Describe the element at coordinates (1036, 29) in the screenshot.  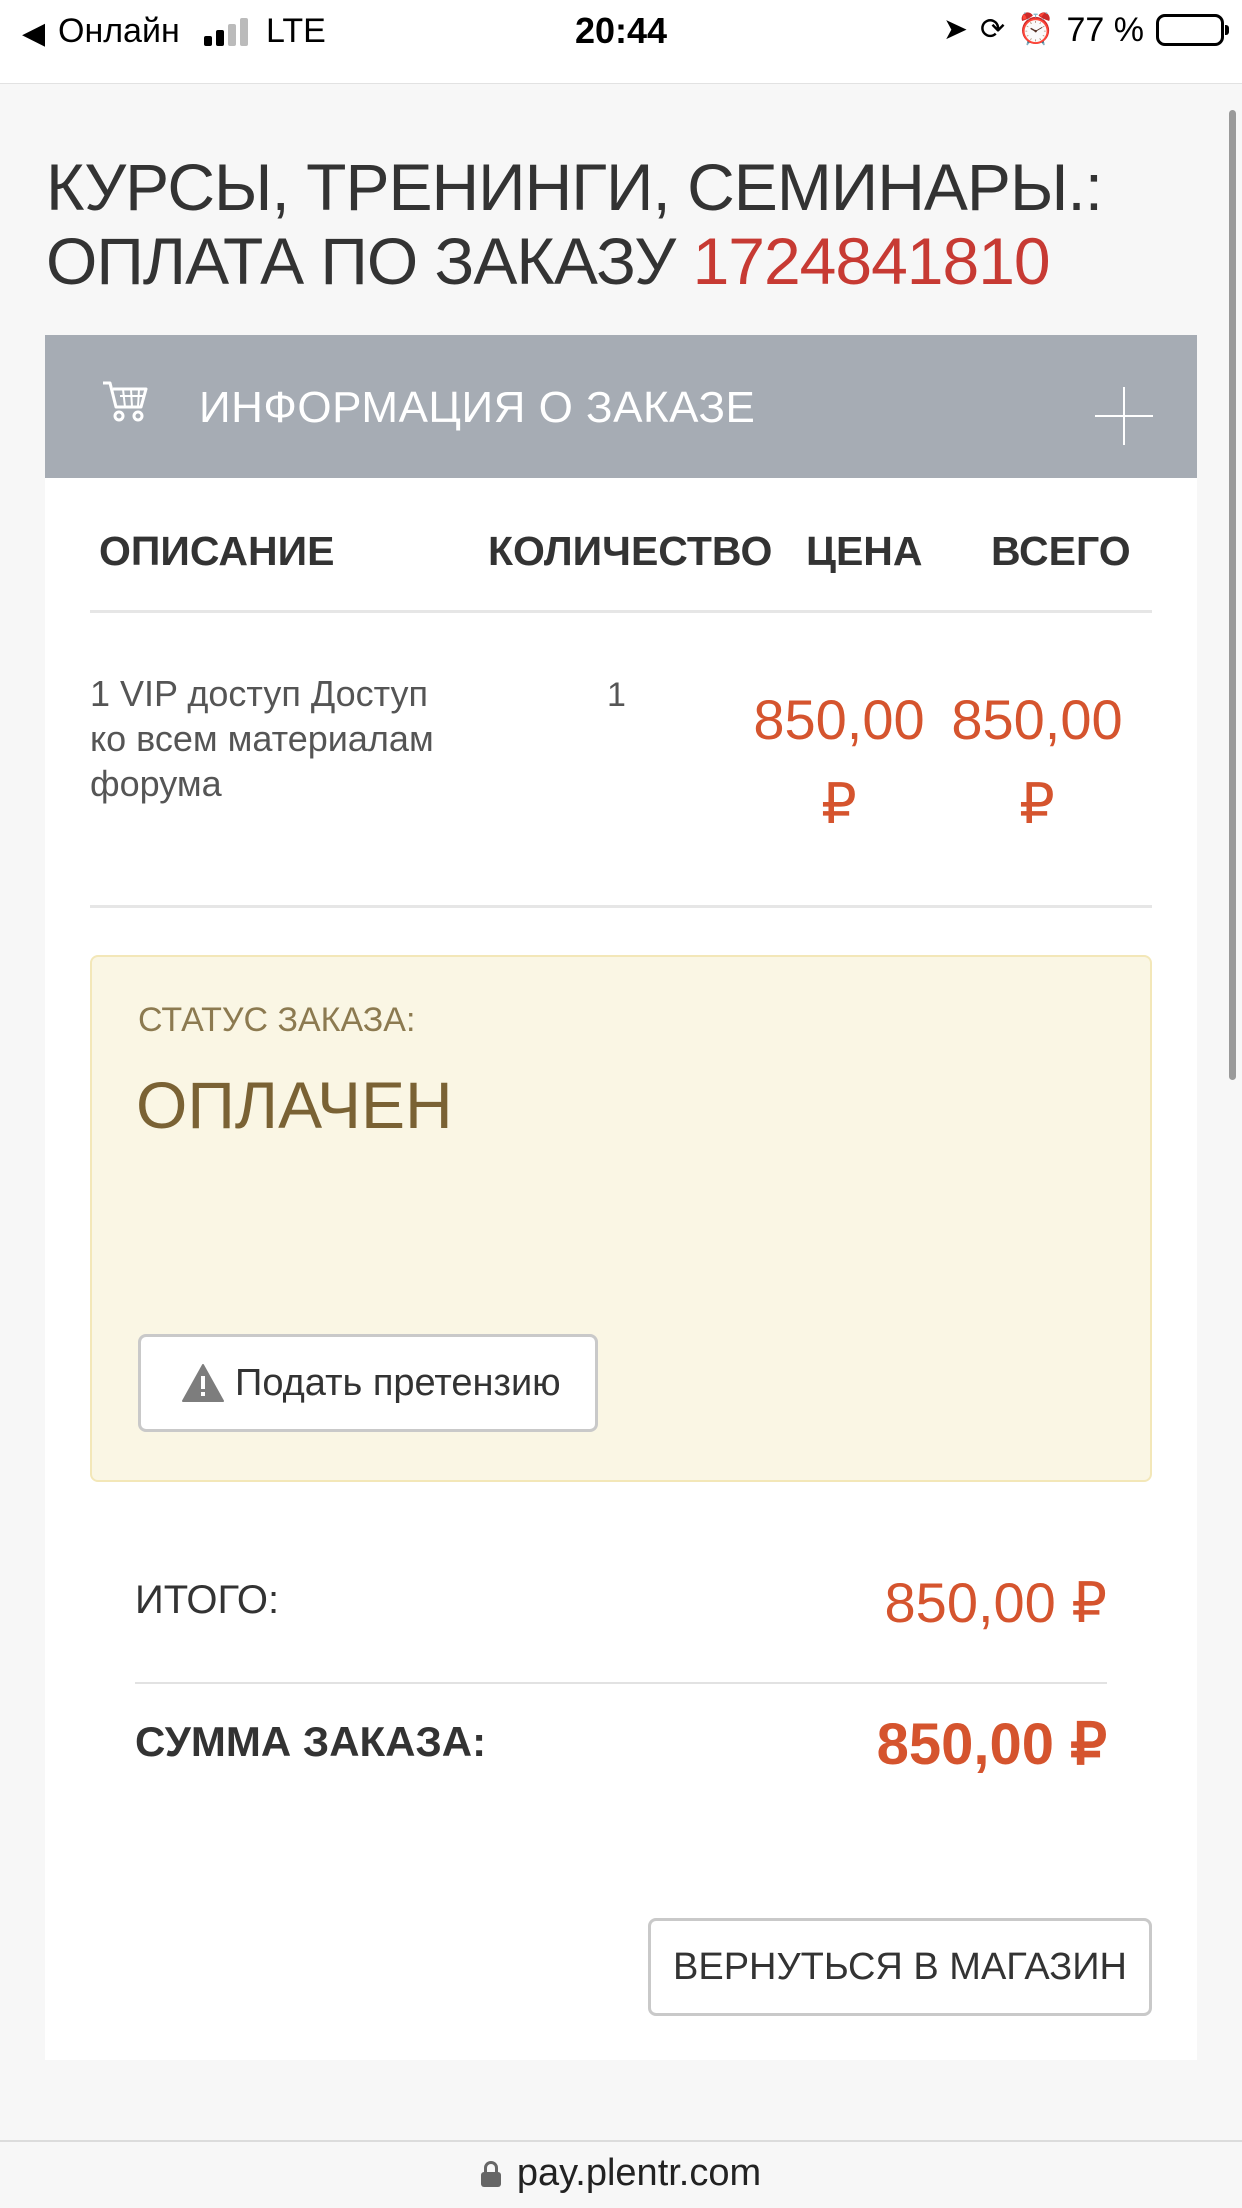
I see `alarm-icon: ⏰` at that location.